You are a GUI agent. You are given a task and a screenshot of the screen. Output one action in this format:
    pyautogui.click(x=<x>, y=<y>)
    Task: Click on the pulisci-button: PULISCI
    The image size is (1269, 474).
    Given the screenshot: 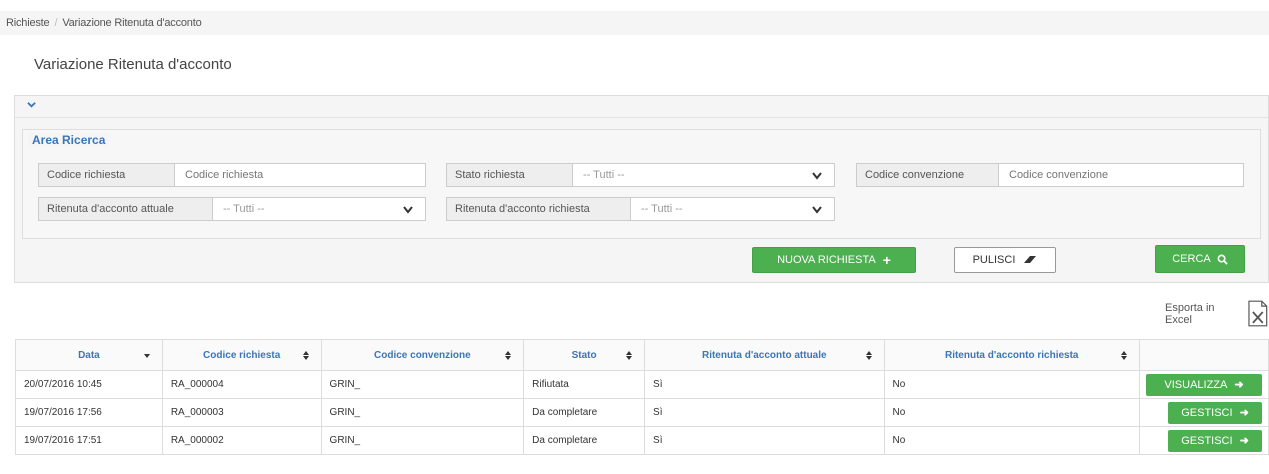 What is the action you would take?
    pyautogui.click(x=1005, y=260)
    